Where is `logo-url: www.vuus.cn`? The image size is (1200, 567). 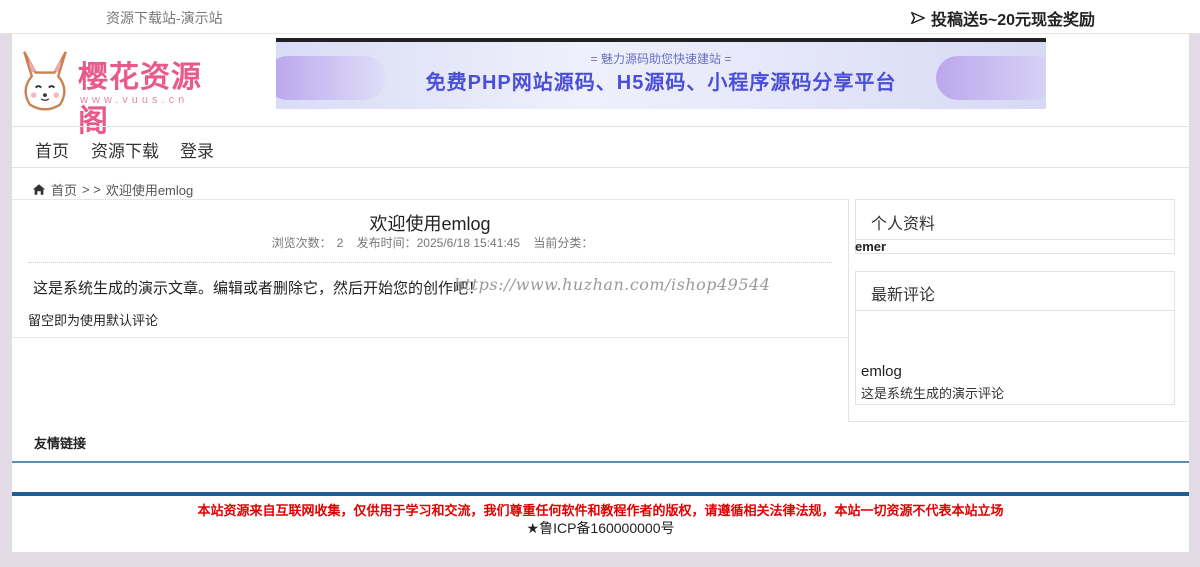
logo-url: www.vuus.cn is located at coordinates (134, 100).